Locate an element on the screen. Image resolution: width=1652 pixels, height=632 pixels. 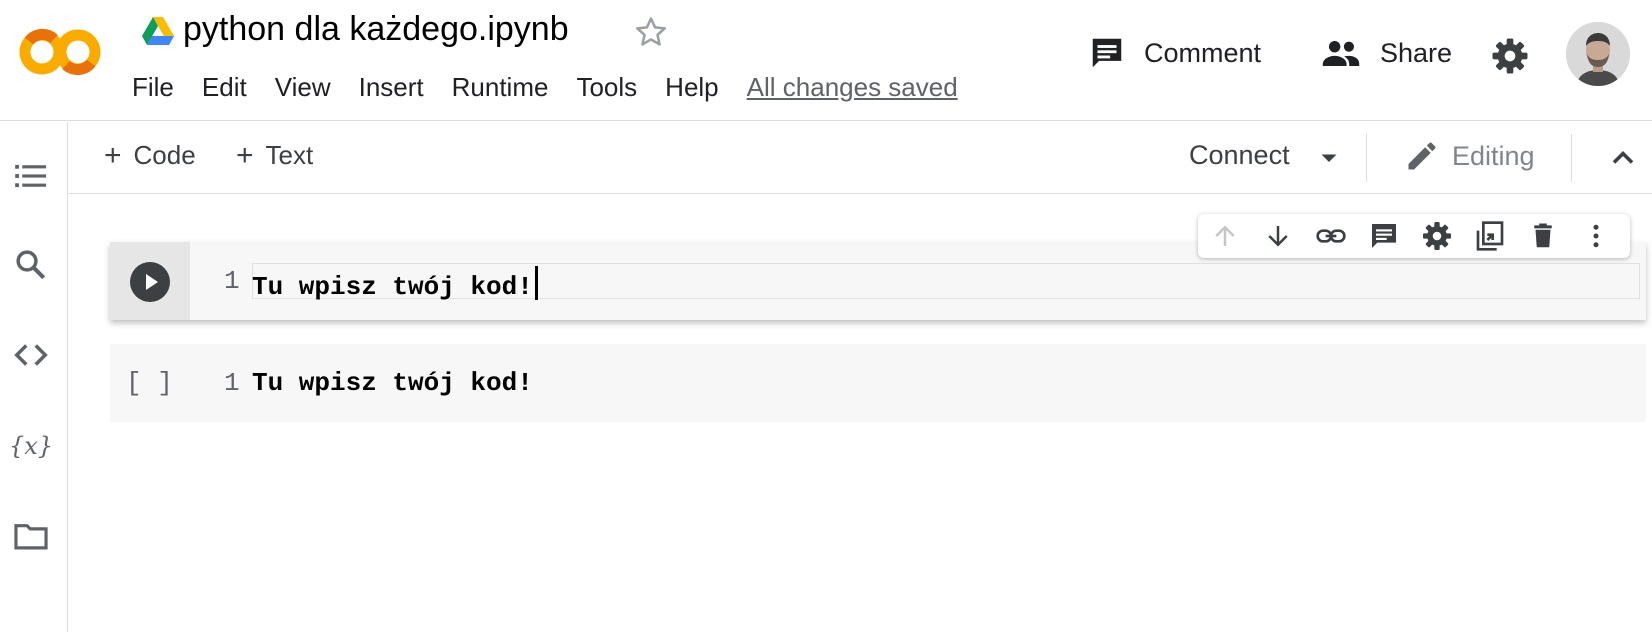
chevron-down-icon is located at coordinates (1329, 157).